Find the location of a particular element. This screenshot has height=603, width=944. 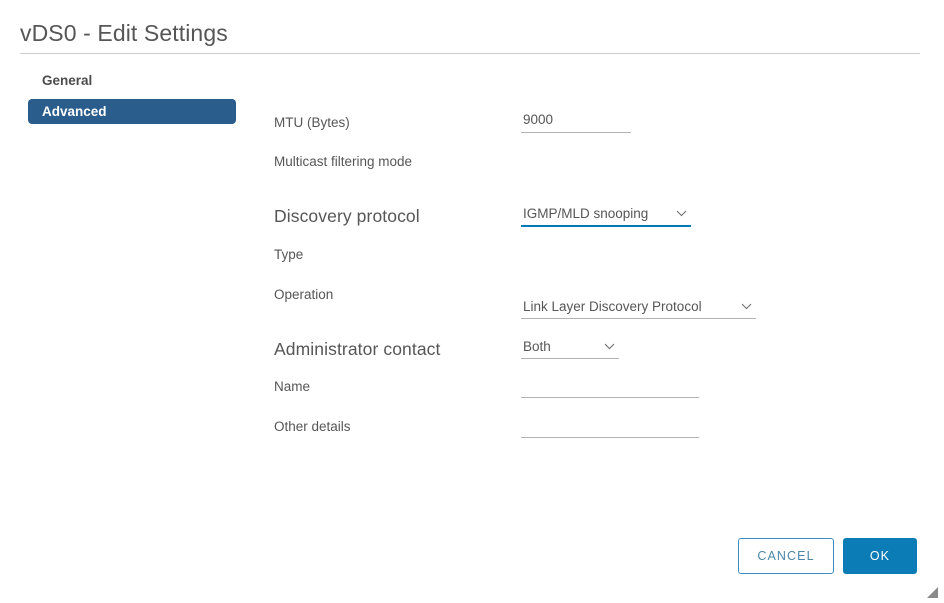

discovery-protocol-heading: Discovery protocol is located at coordinates (347, 216).